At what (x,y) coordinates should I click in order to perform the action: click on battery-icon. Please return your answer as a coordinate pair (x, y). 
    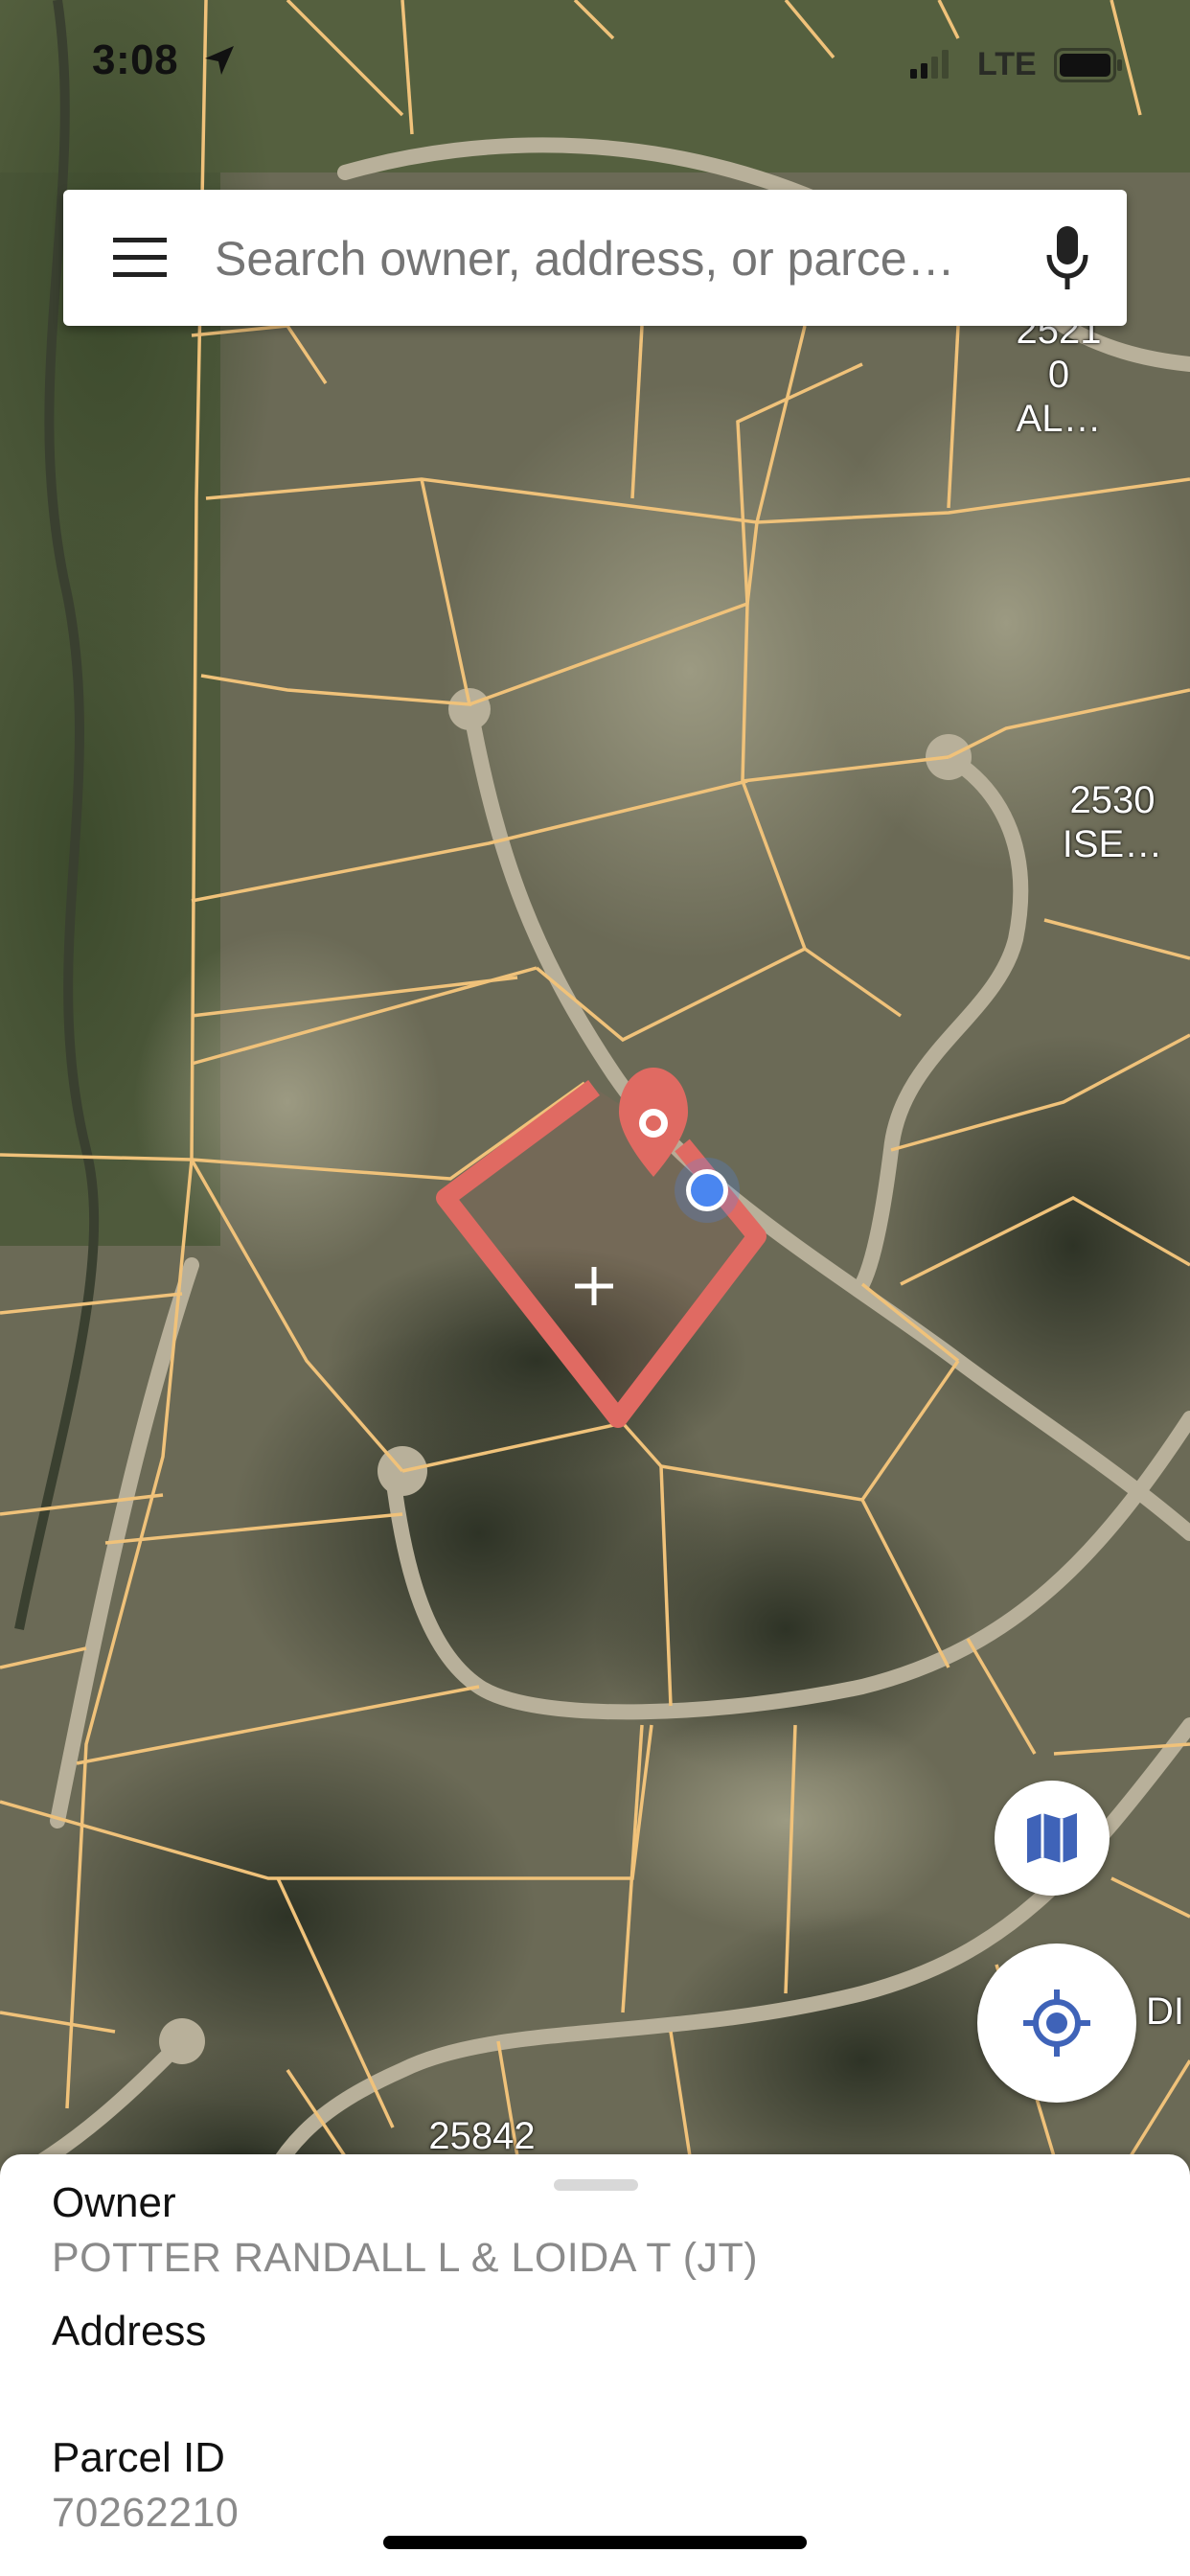
    Looking at the image, I should click on (1088, 65).